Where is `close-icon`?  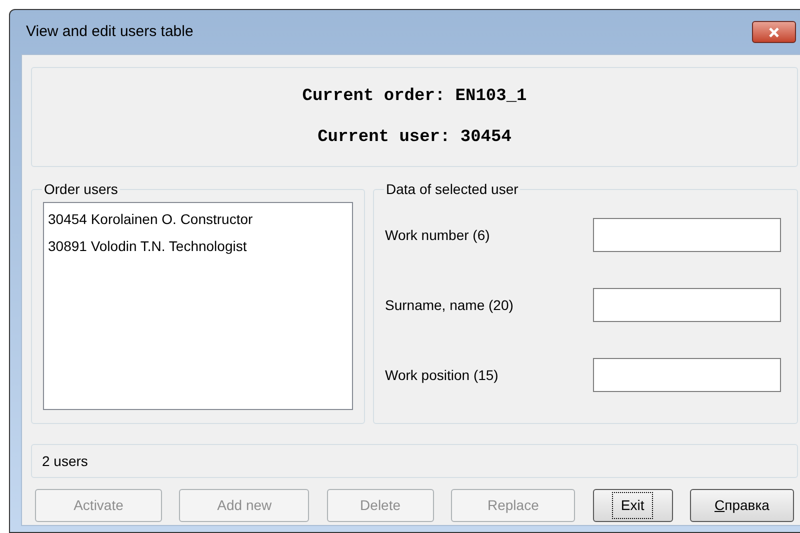 close-icon is located at coordinates (774, 32).